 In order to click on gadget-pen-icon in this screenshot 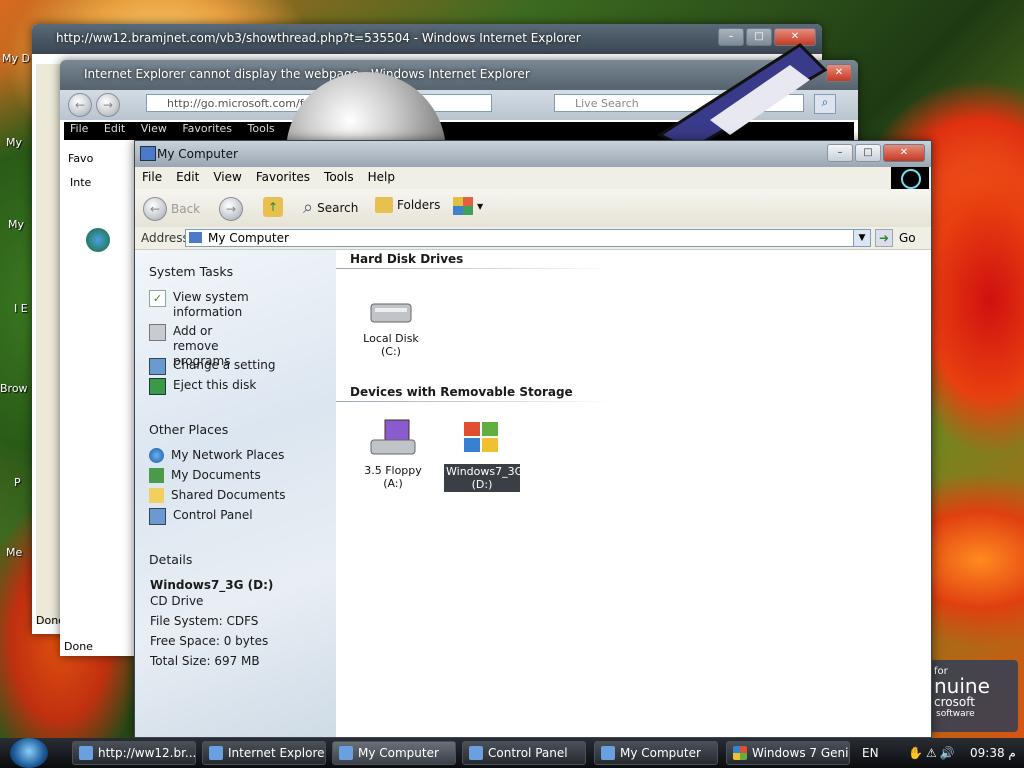, I will do `click(742, 96)`.